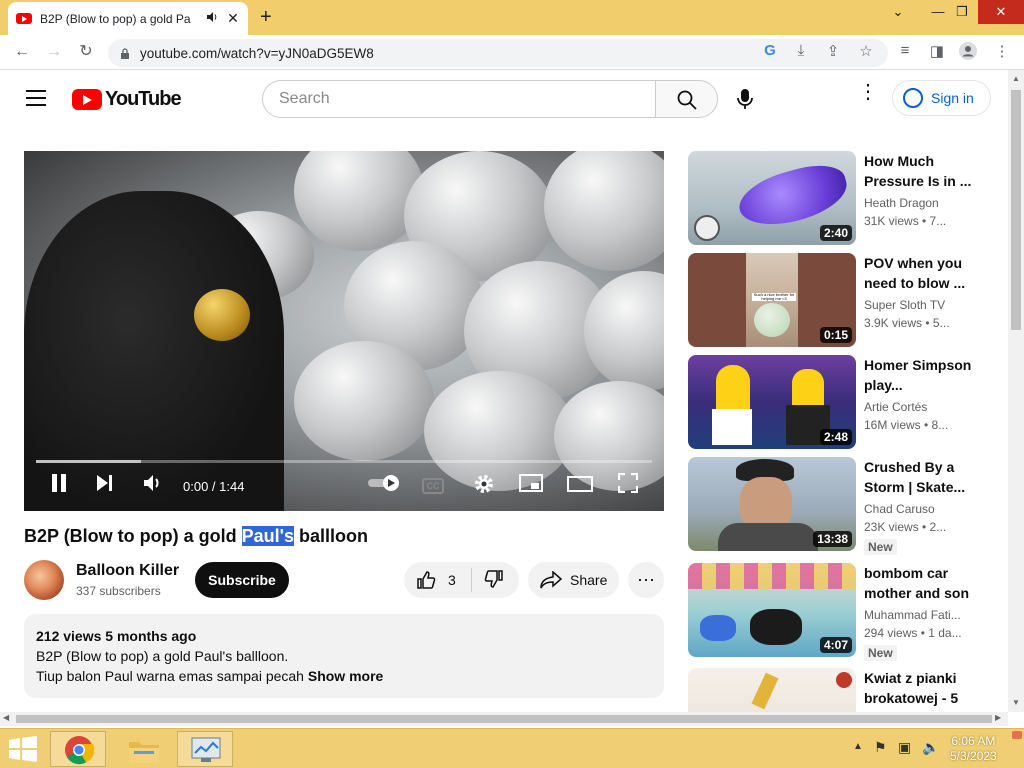 This screenshot has width=1024, height=768. Describe the element at coordinates (1017, 735) in the screenshot. I see `notification-badge-icon` at that location.